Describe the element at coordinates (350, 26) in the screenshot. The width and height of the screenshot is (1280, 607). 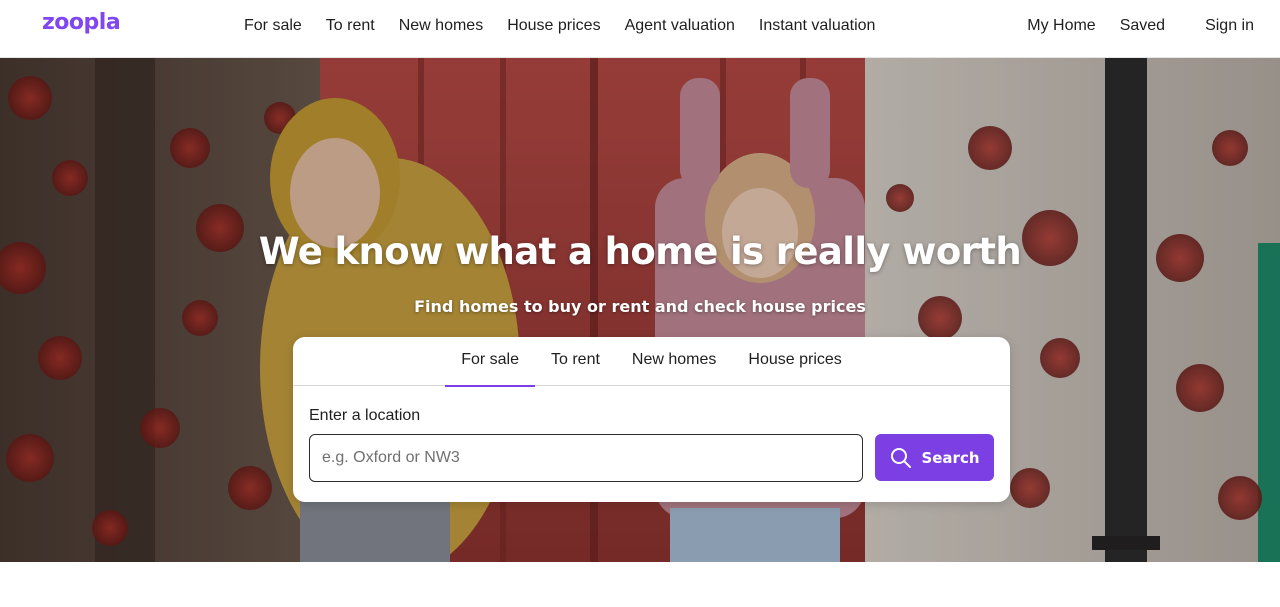
I see `nav-to-rent: To rent` at that location.